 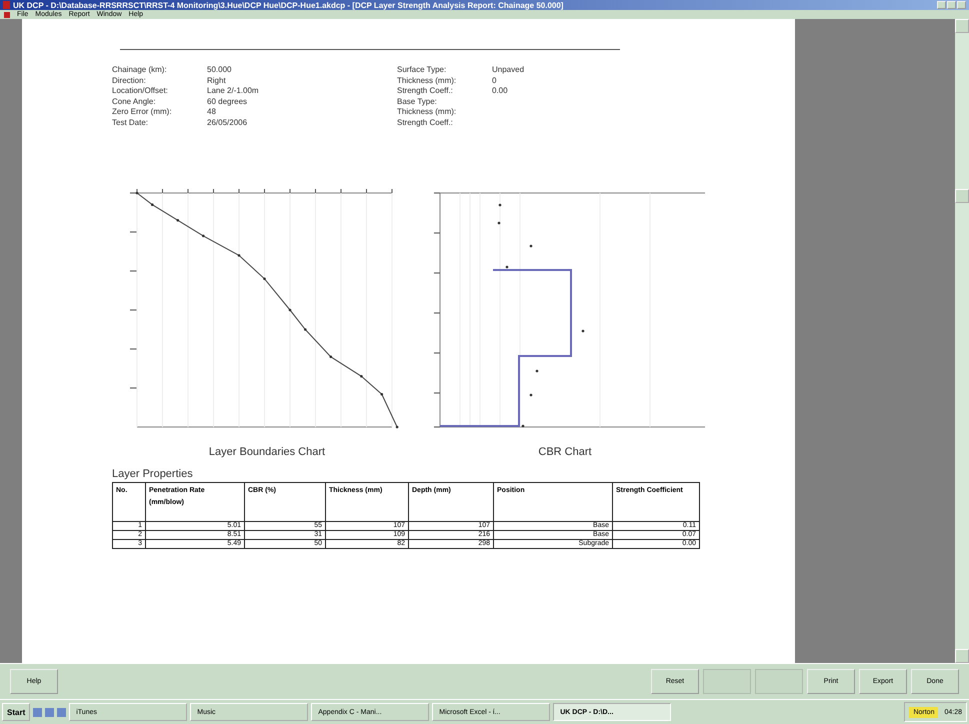 What do you see at coordinates (129, 81) in the screenshot?
I see `field-label: Direction:` at bounding box center [129, 81].